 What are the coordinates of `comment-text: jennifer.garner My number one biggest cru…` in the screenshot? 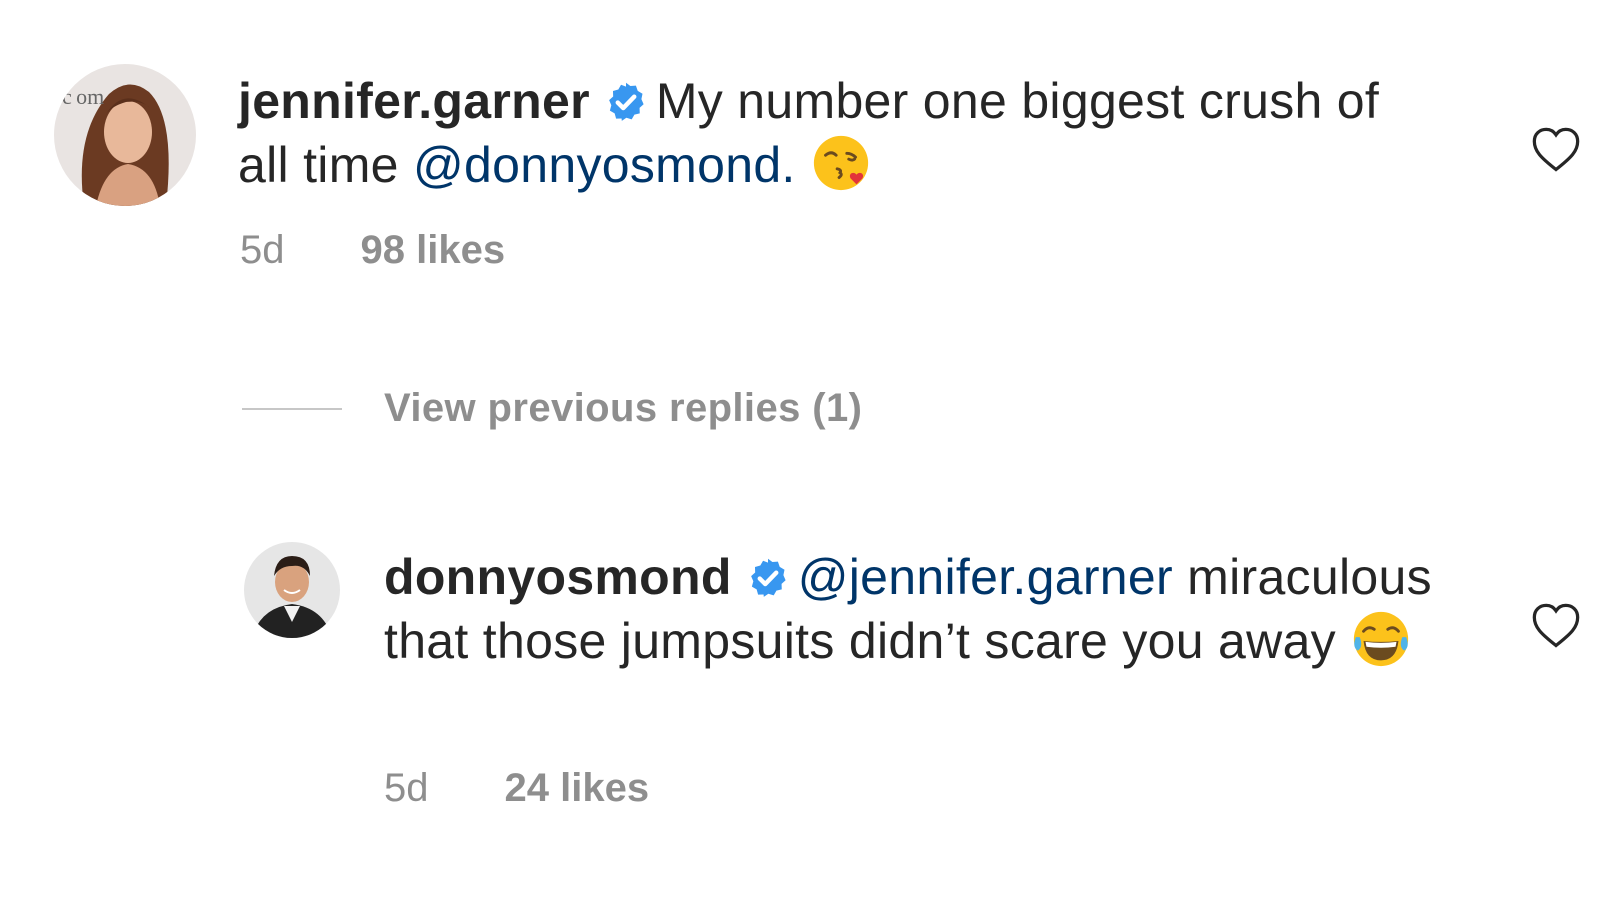 It's located at (828, 133).